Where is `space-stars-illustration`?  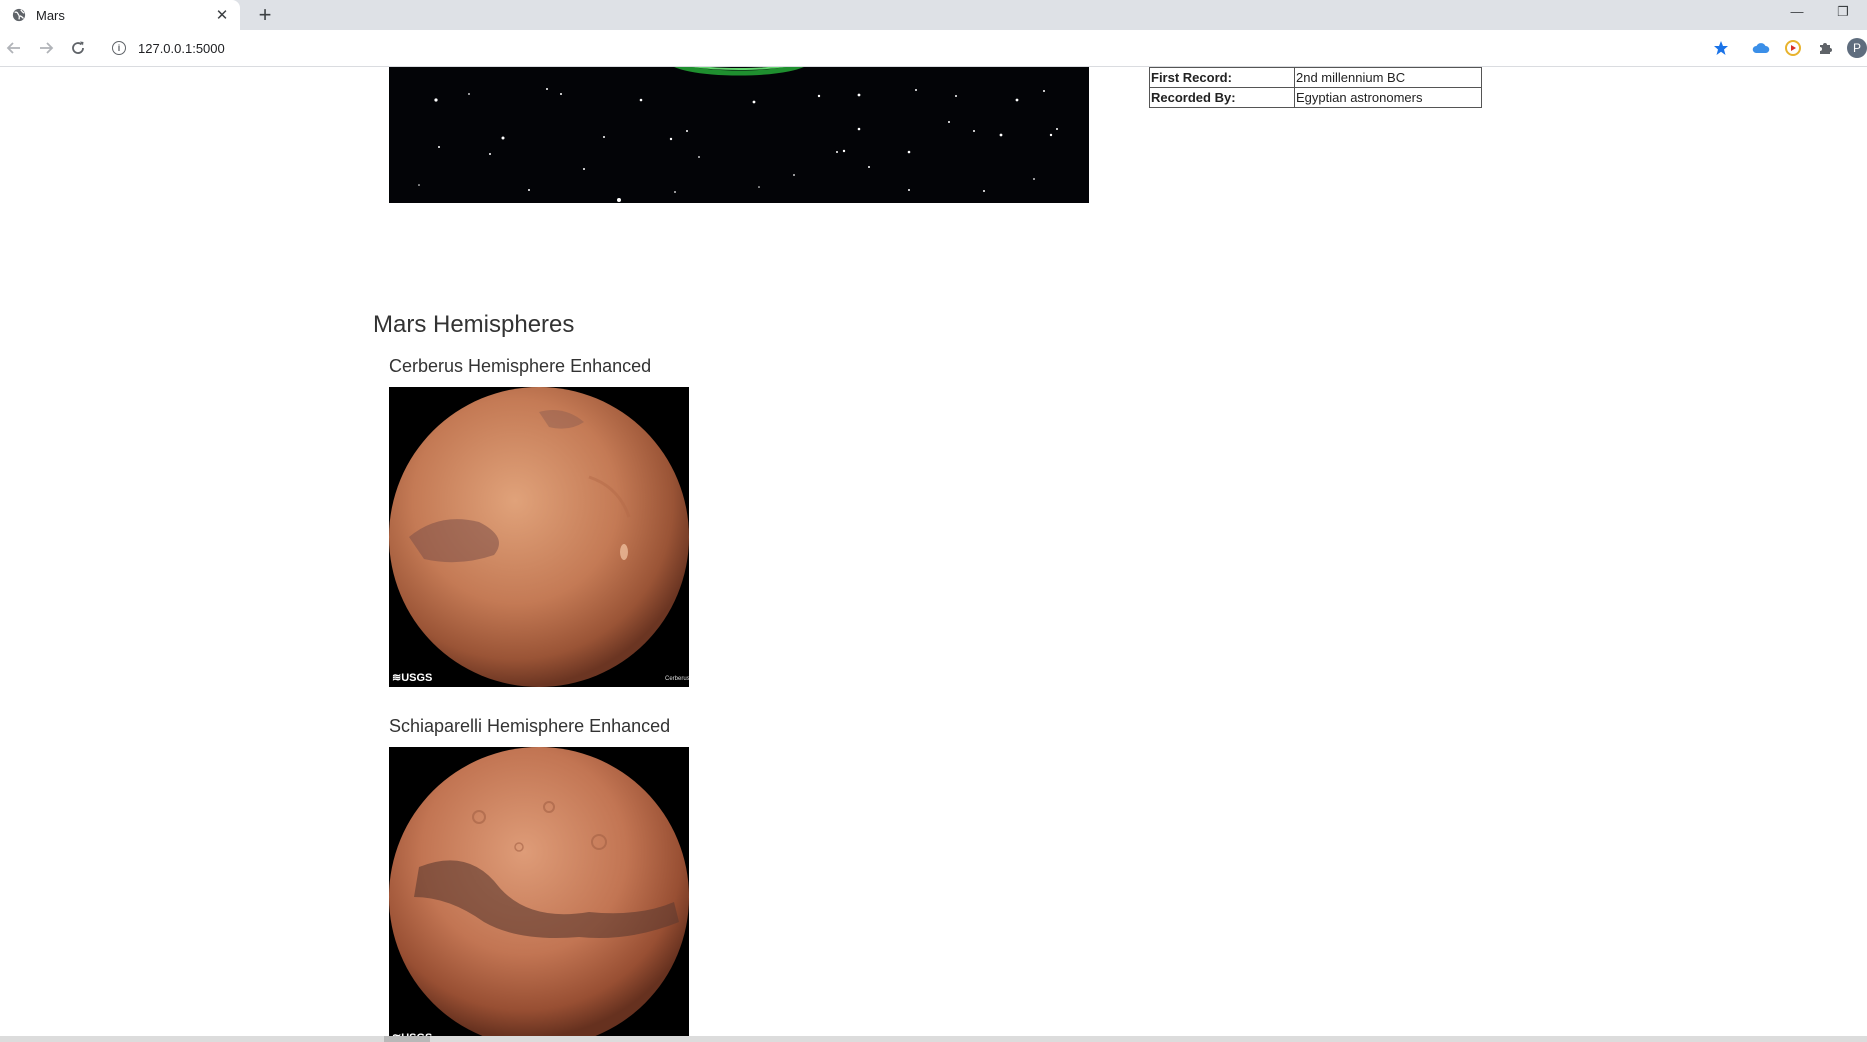 space-stars-illustration is located at coordinates (738, 134).